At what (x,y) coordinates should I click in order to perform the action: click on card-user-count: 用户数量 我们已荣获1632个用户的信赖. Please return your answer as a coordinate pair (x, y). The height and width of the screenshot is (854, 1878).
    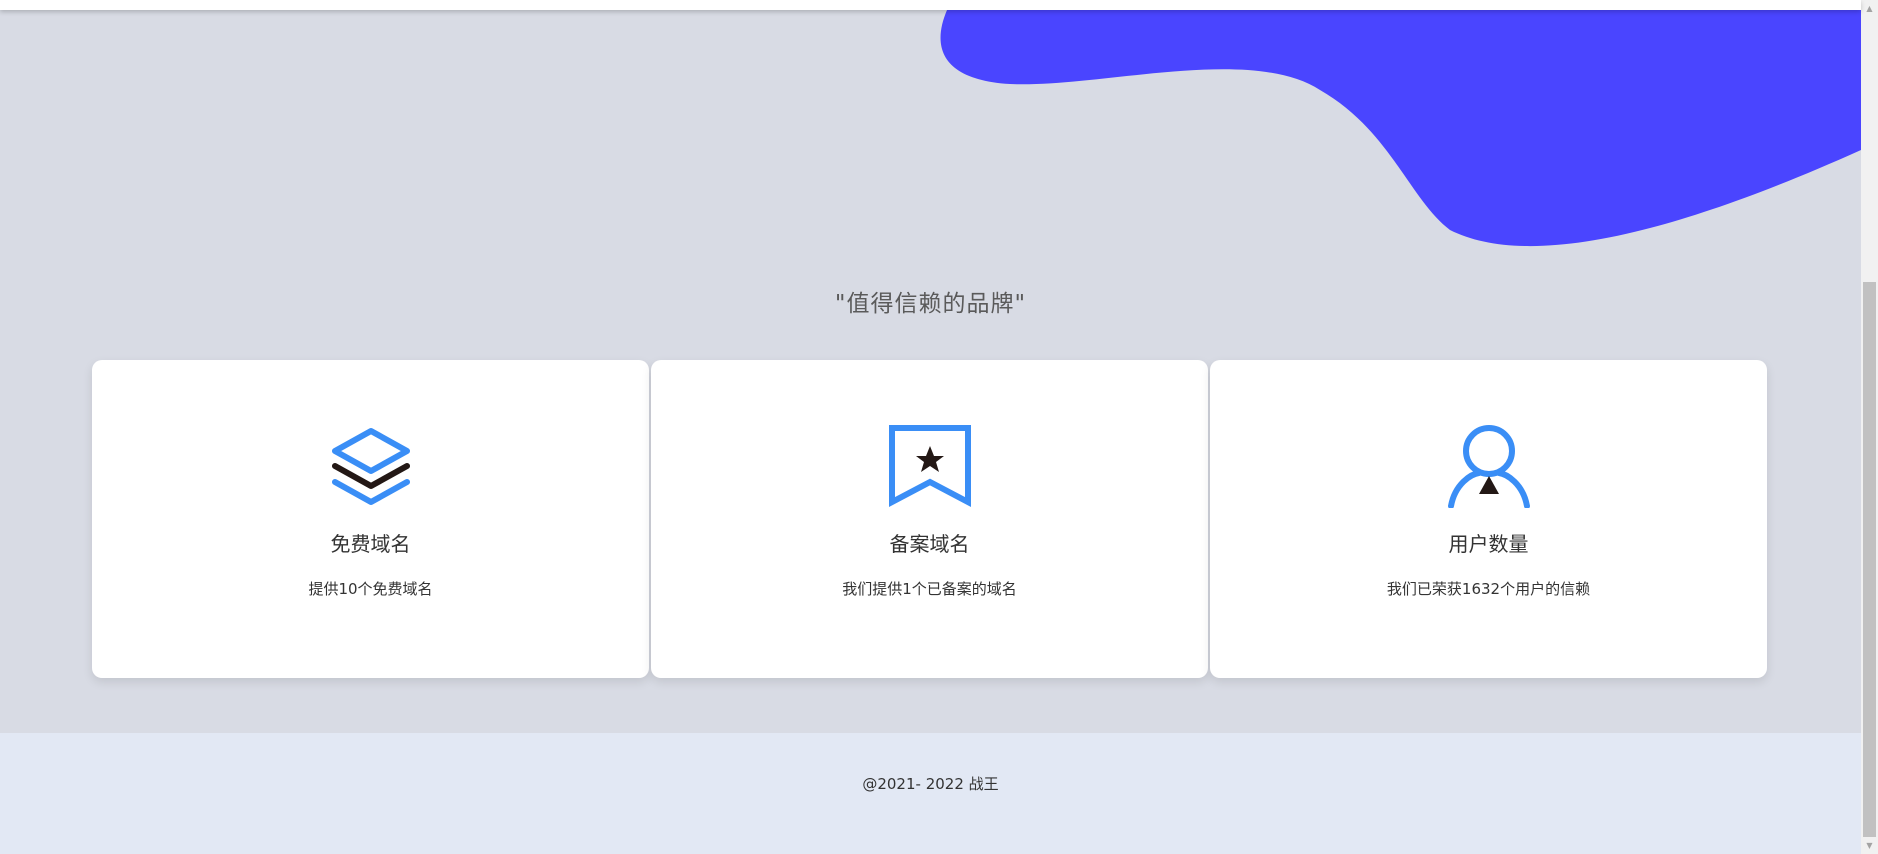
    Looking at the image, I should click on (1488, 519).